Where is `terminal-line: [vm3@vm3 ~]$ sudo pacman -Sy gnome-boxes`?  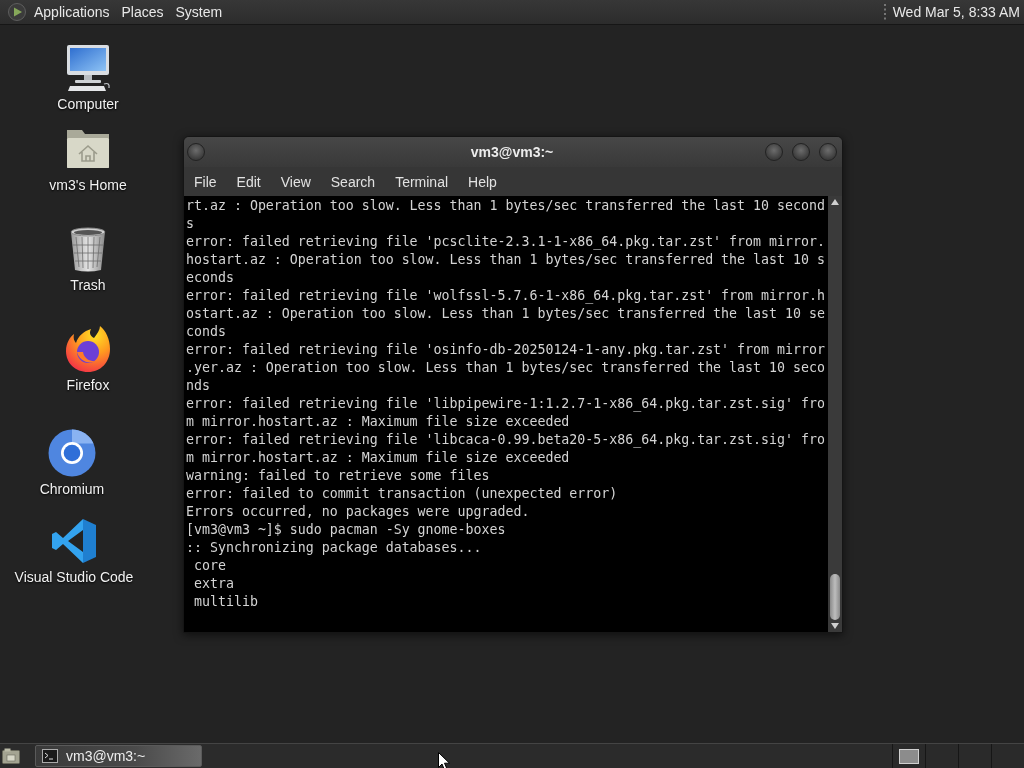
terminal-line: [vm3@vm3 ~]$ sudo pacman -Sy gnome-boxes is located at coordinates (346, 530).